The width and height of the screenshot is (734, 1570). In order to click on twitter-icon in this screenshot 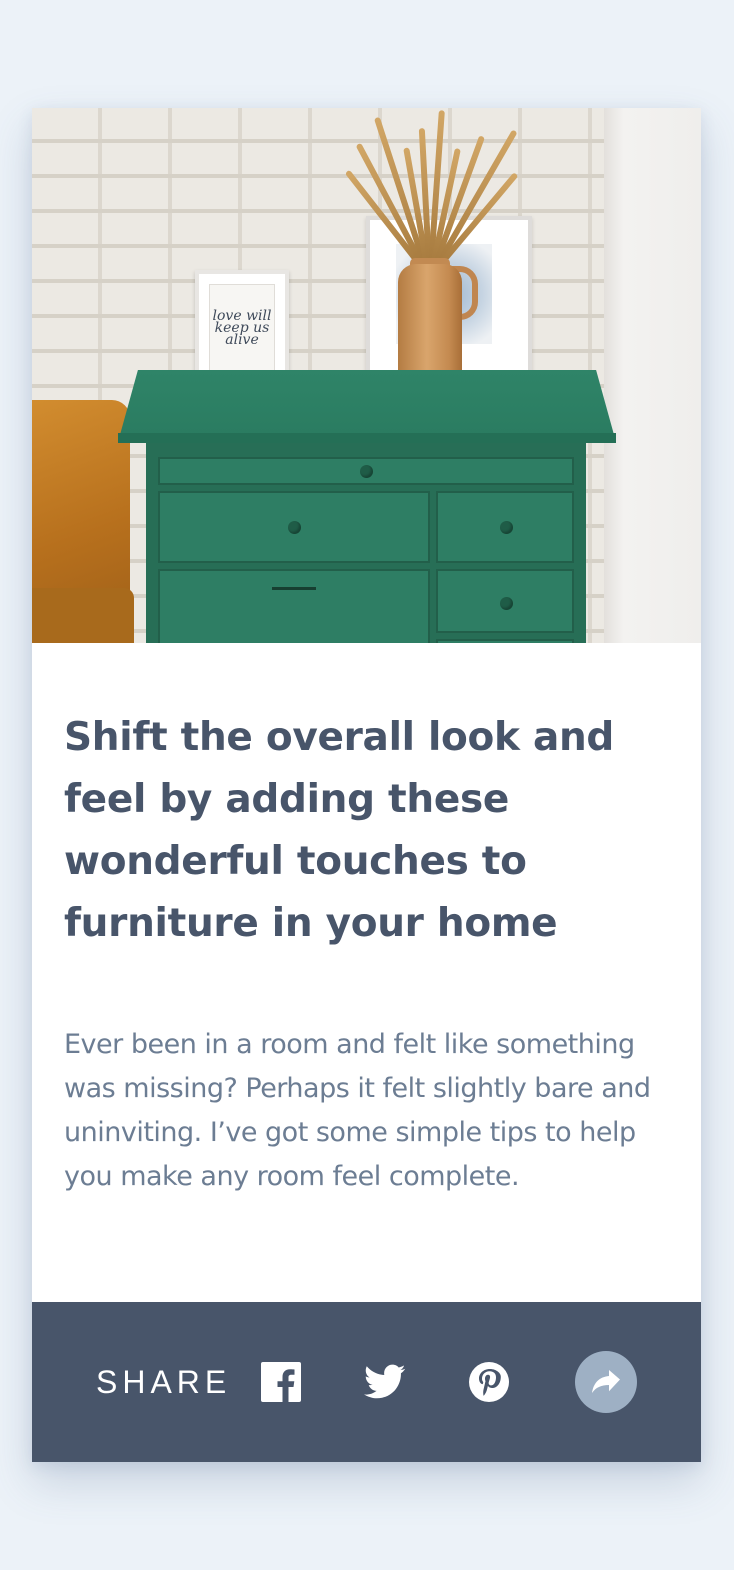, I will do `click(385, 1381)`.